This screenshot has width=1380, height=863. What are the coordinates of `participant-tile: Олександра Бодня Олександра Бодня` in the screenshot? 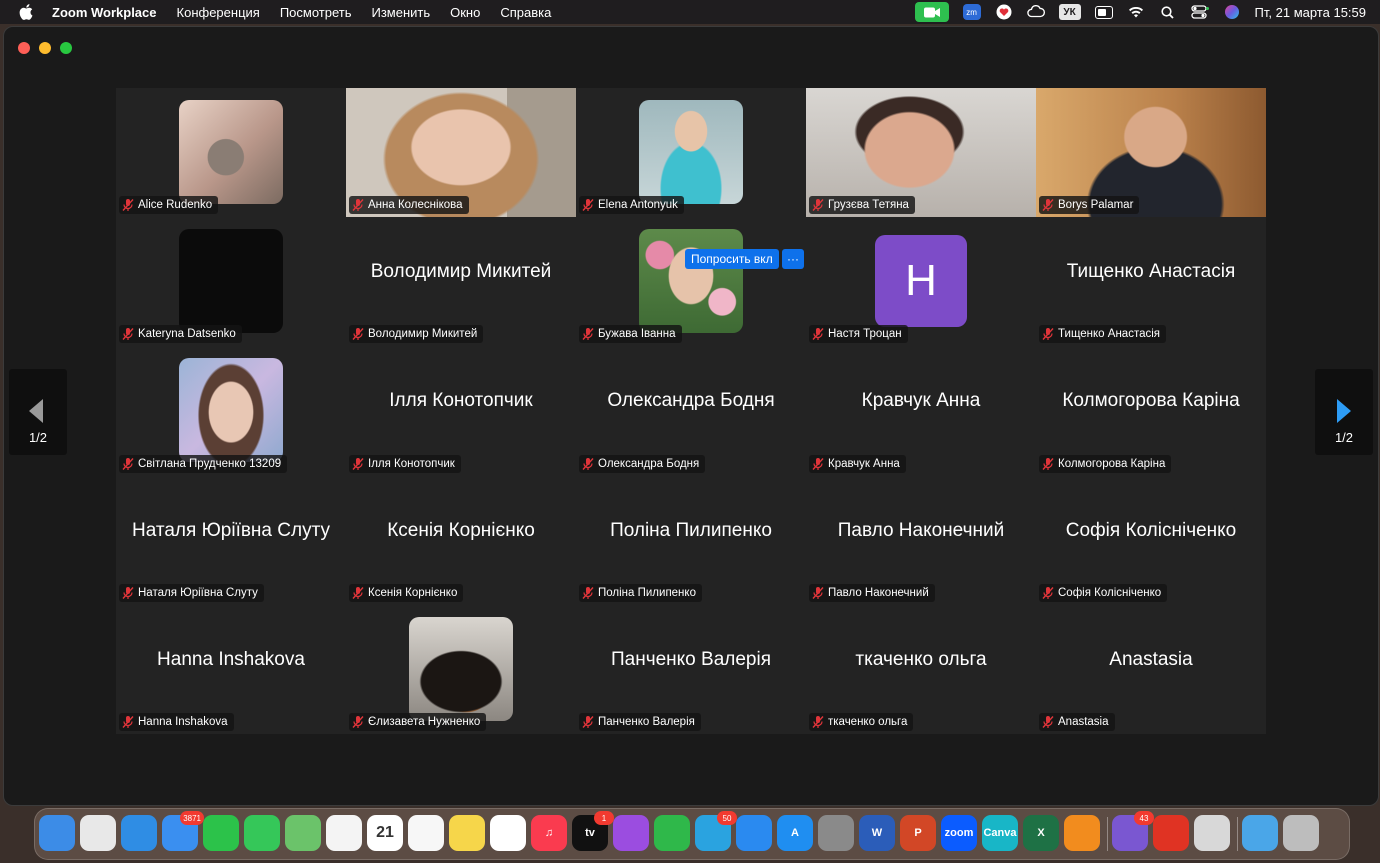 It's located at (691, 410).